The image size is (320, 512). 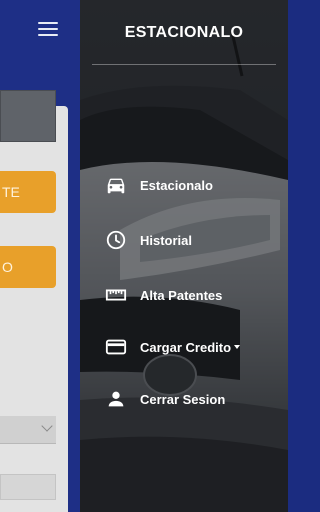 What do you see at coordinates (28, 430) in the screenshot?
I see `zone-select` at bounding box center [28, 430].